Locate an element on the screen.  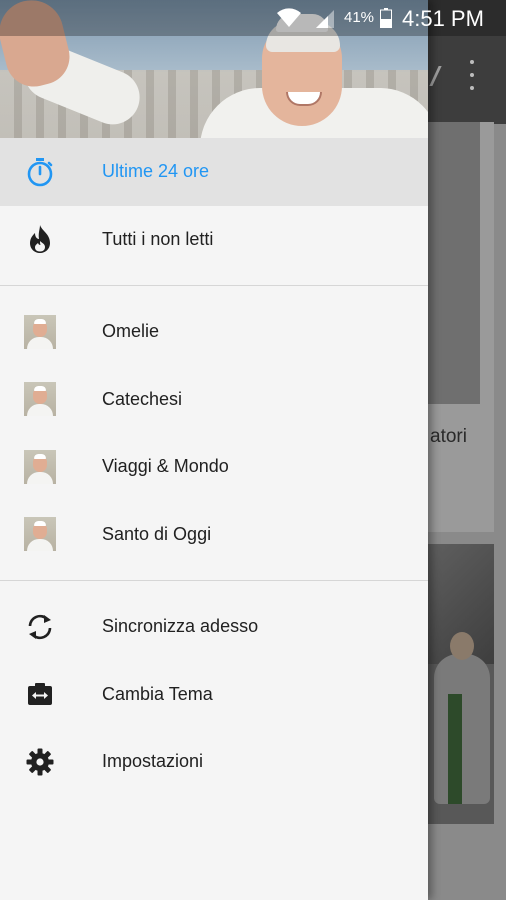
menu-item-impostazioni: Impostazioni is located at coordinates (214, 762).